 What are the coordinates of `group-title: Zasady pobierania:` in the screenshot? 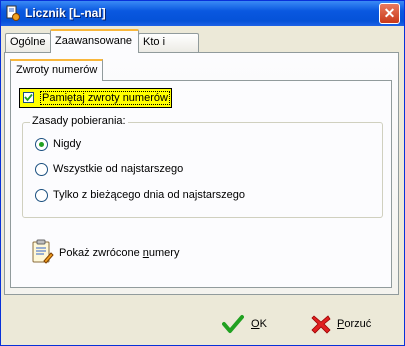 It's located at (79, 121).